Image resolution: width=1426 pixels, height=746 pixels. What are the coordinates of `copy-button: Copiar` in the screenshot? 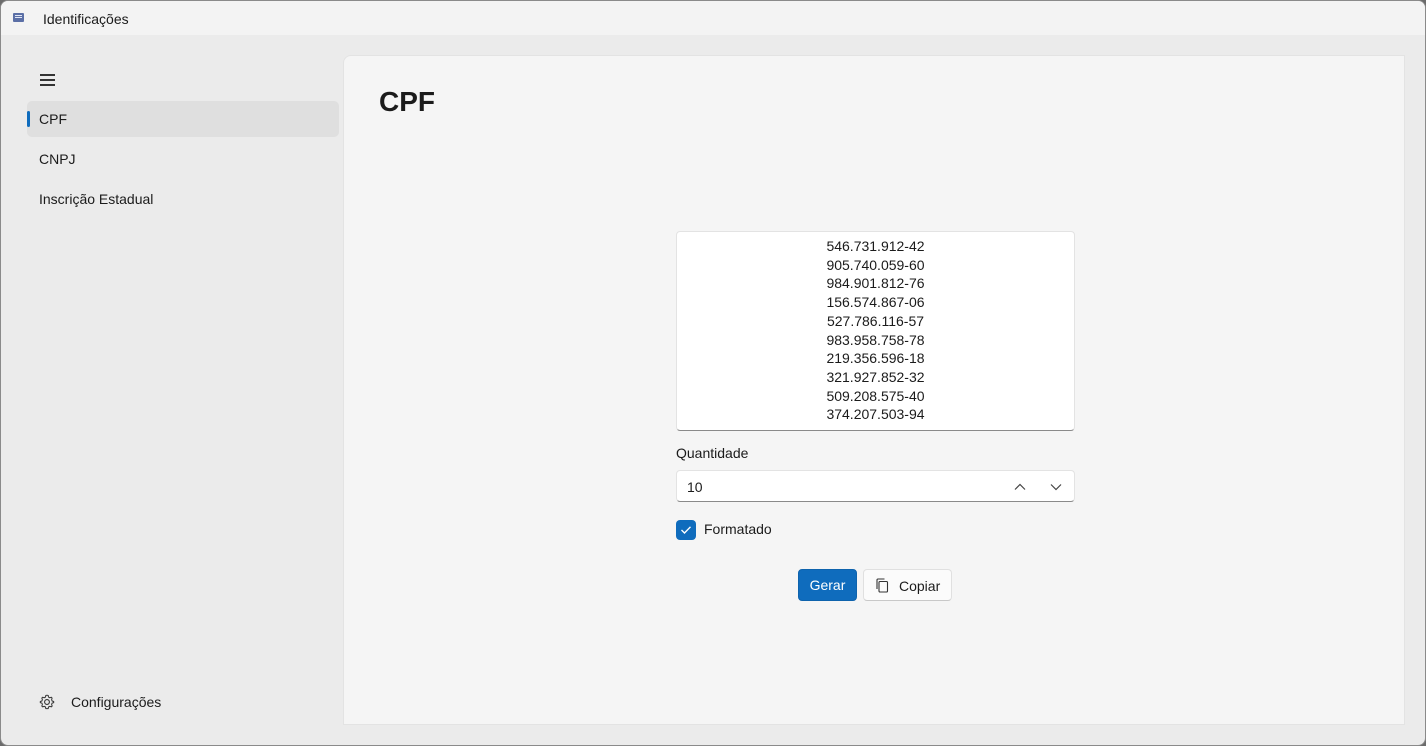 It's located at (907, 585).